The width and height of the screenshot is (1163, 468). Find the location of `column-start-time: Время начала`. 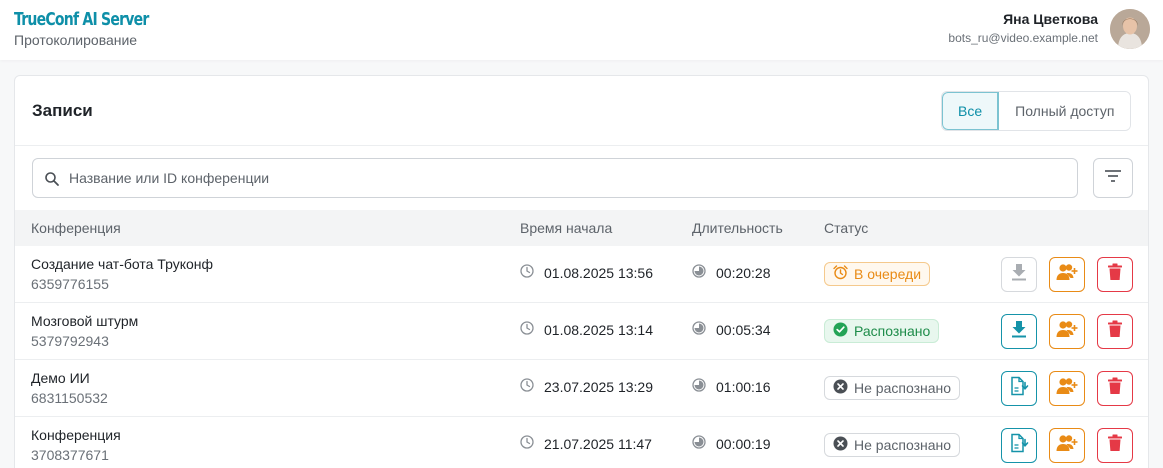

column-start-time: Время начала is located at coordinates (566, 228).